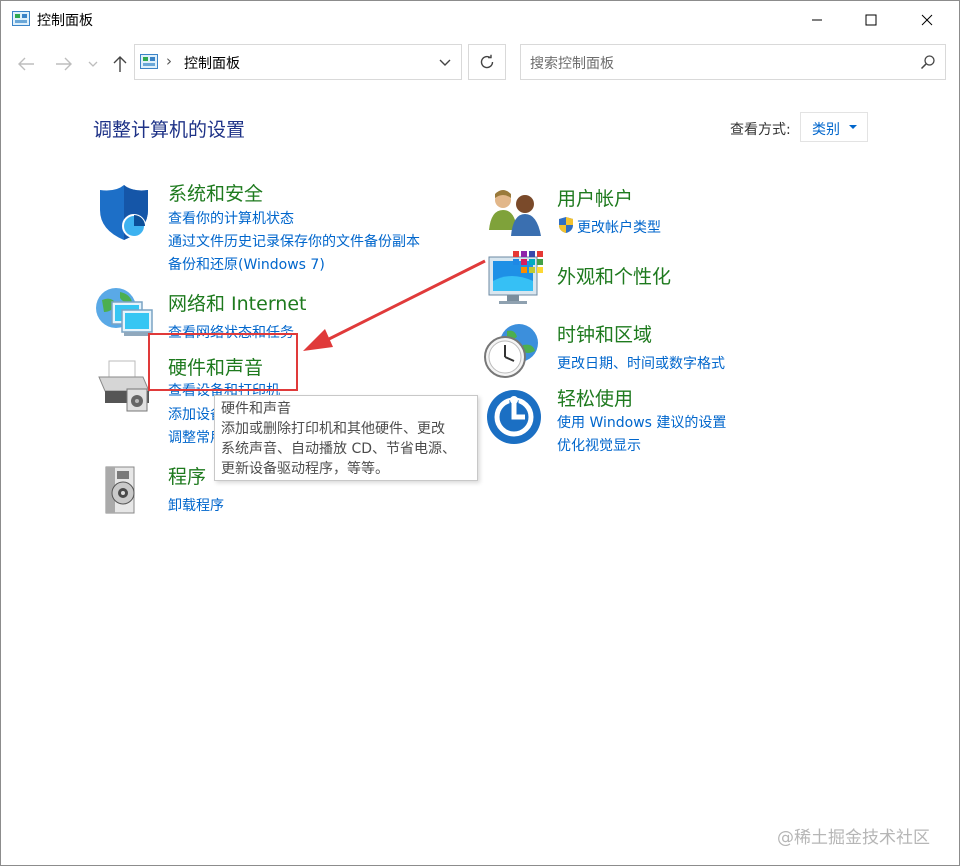 The width and height of the screenshot is (960, 866). Describe the element at coordinates (294, 241) in the screenshot. I see `link-file-history-backup: 通过文件历史记录保存你的文件备份副本` at that location.